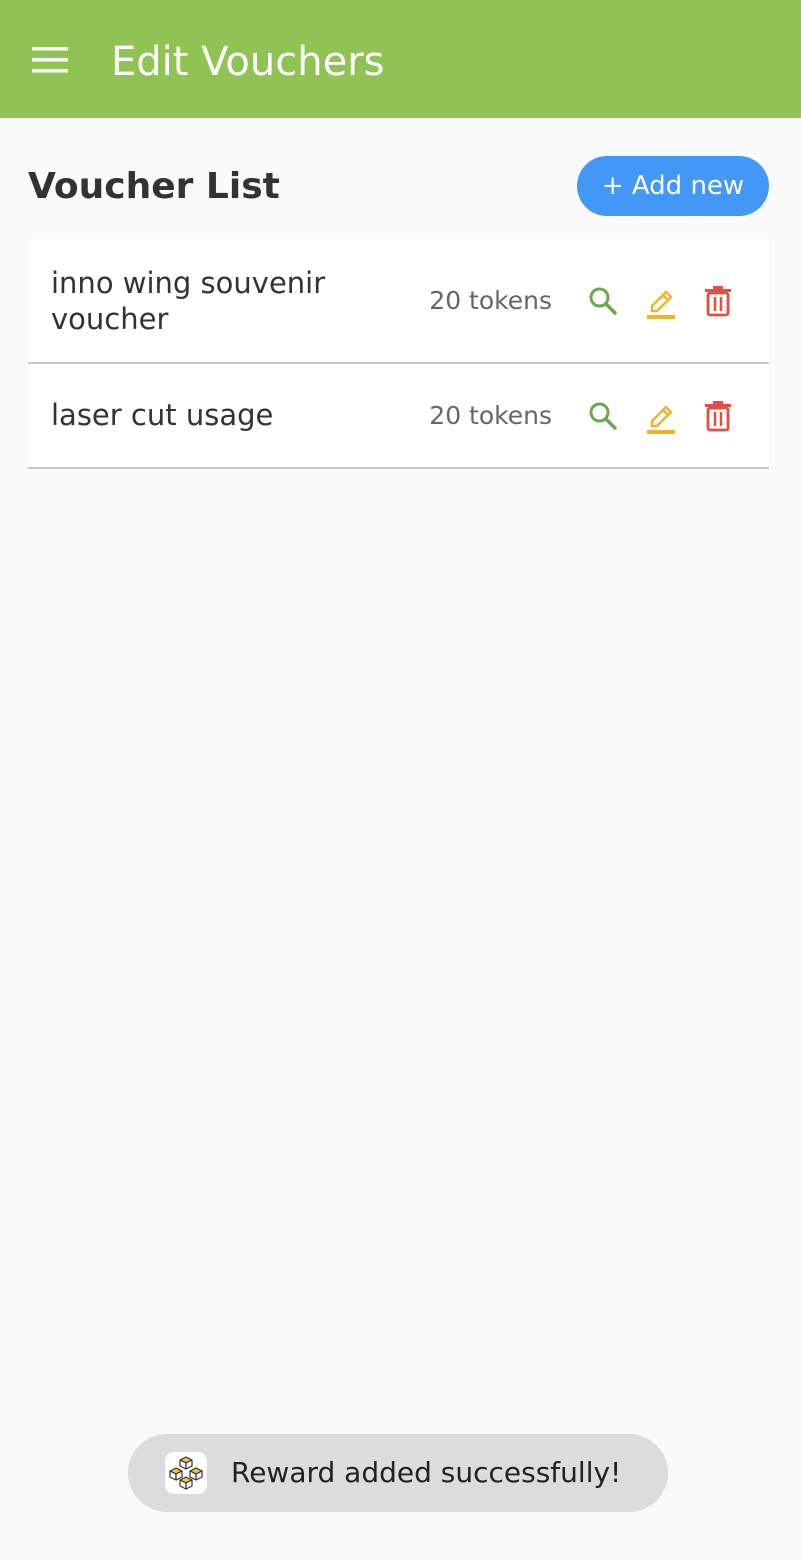 This screenshot has height=1560, width=801. Describe the element at coordinates (673, 186) in the screenshot. I see `add-new-button: + Add new` at that location.